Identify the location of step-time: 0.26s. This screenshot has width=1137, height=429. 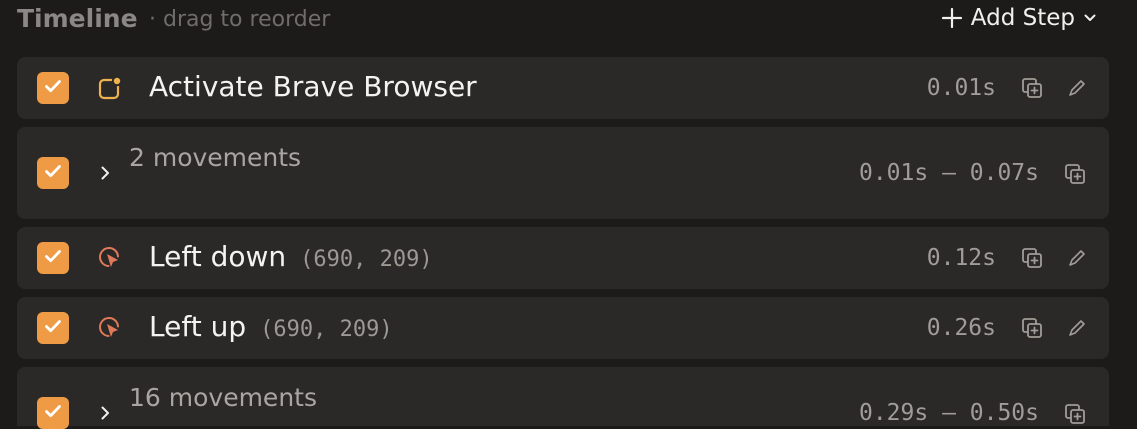
(961, 328).